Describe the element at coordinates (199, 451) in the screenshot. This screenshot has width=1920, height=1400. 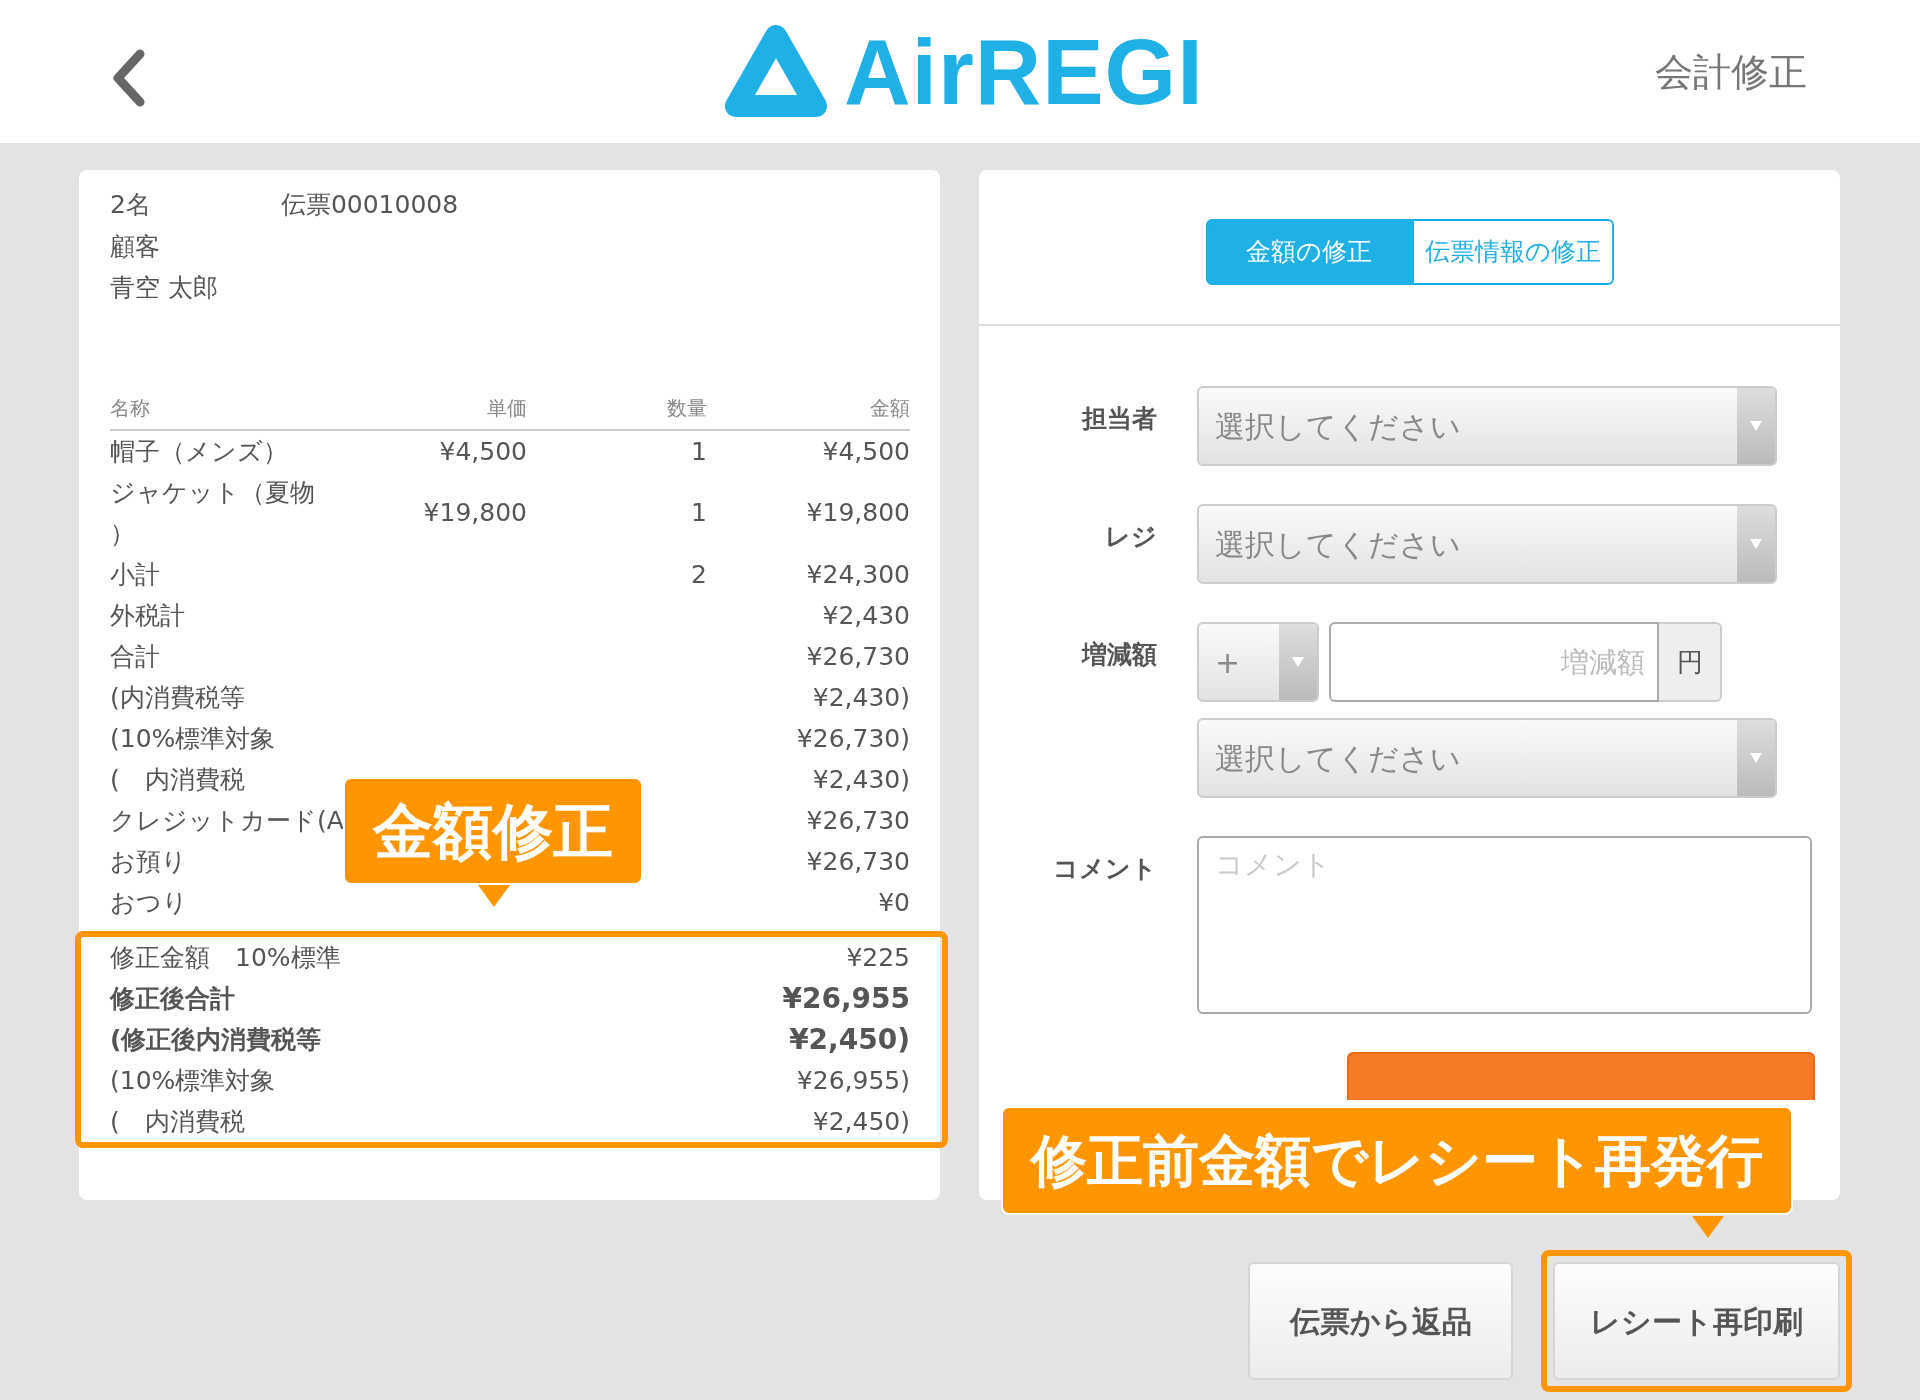
I see `item-name: 帽子（メンズ）` at that location.